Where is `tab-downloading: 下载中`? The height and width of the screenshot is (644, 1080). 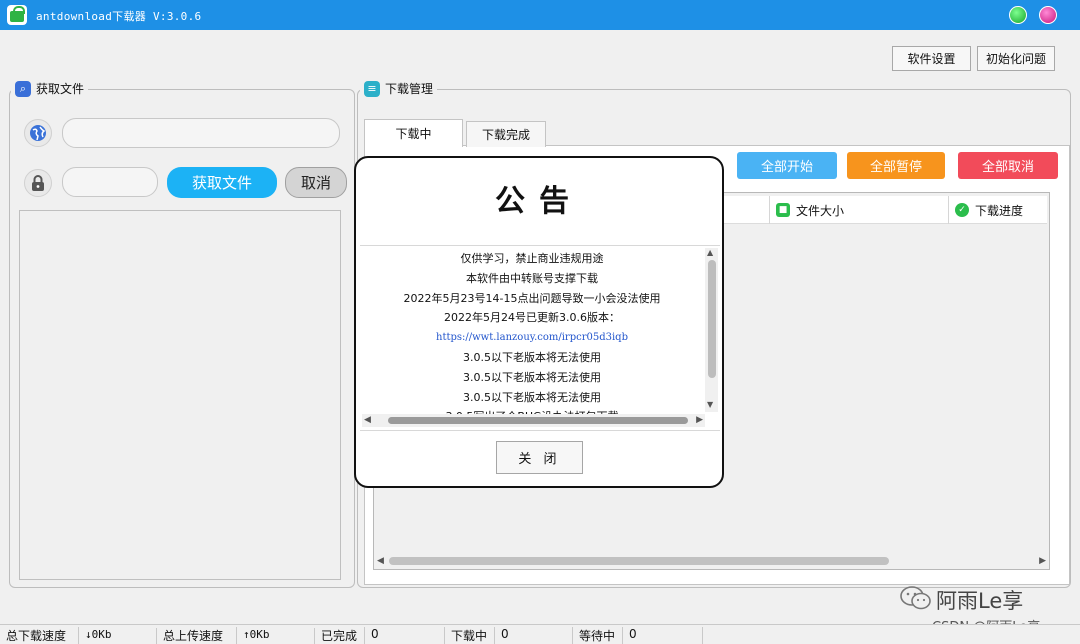
tab-downloading: 下载中 is located at coordinates (413, 133).